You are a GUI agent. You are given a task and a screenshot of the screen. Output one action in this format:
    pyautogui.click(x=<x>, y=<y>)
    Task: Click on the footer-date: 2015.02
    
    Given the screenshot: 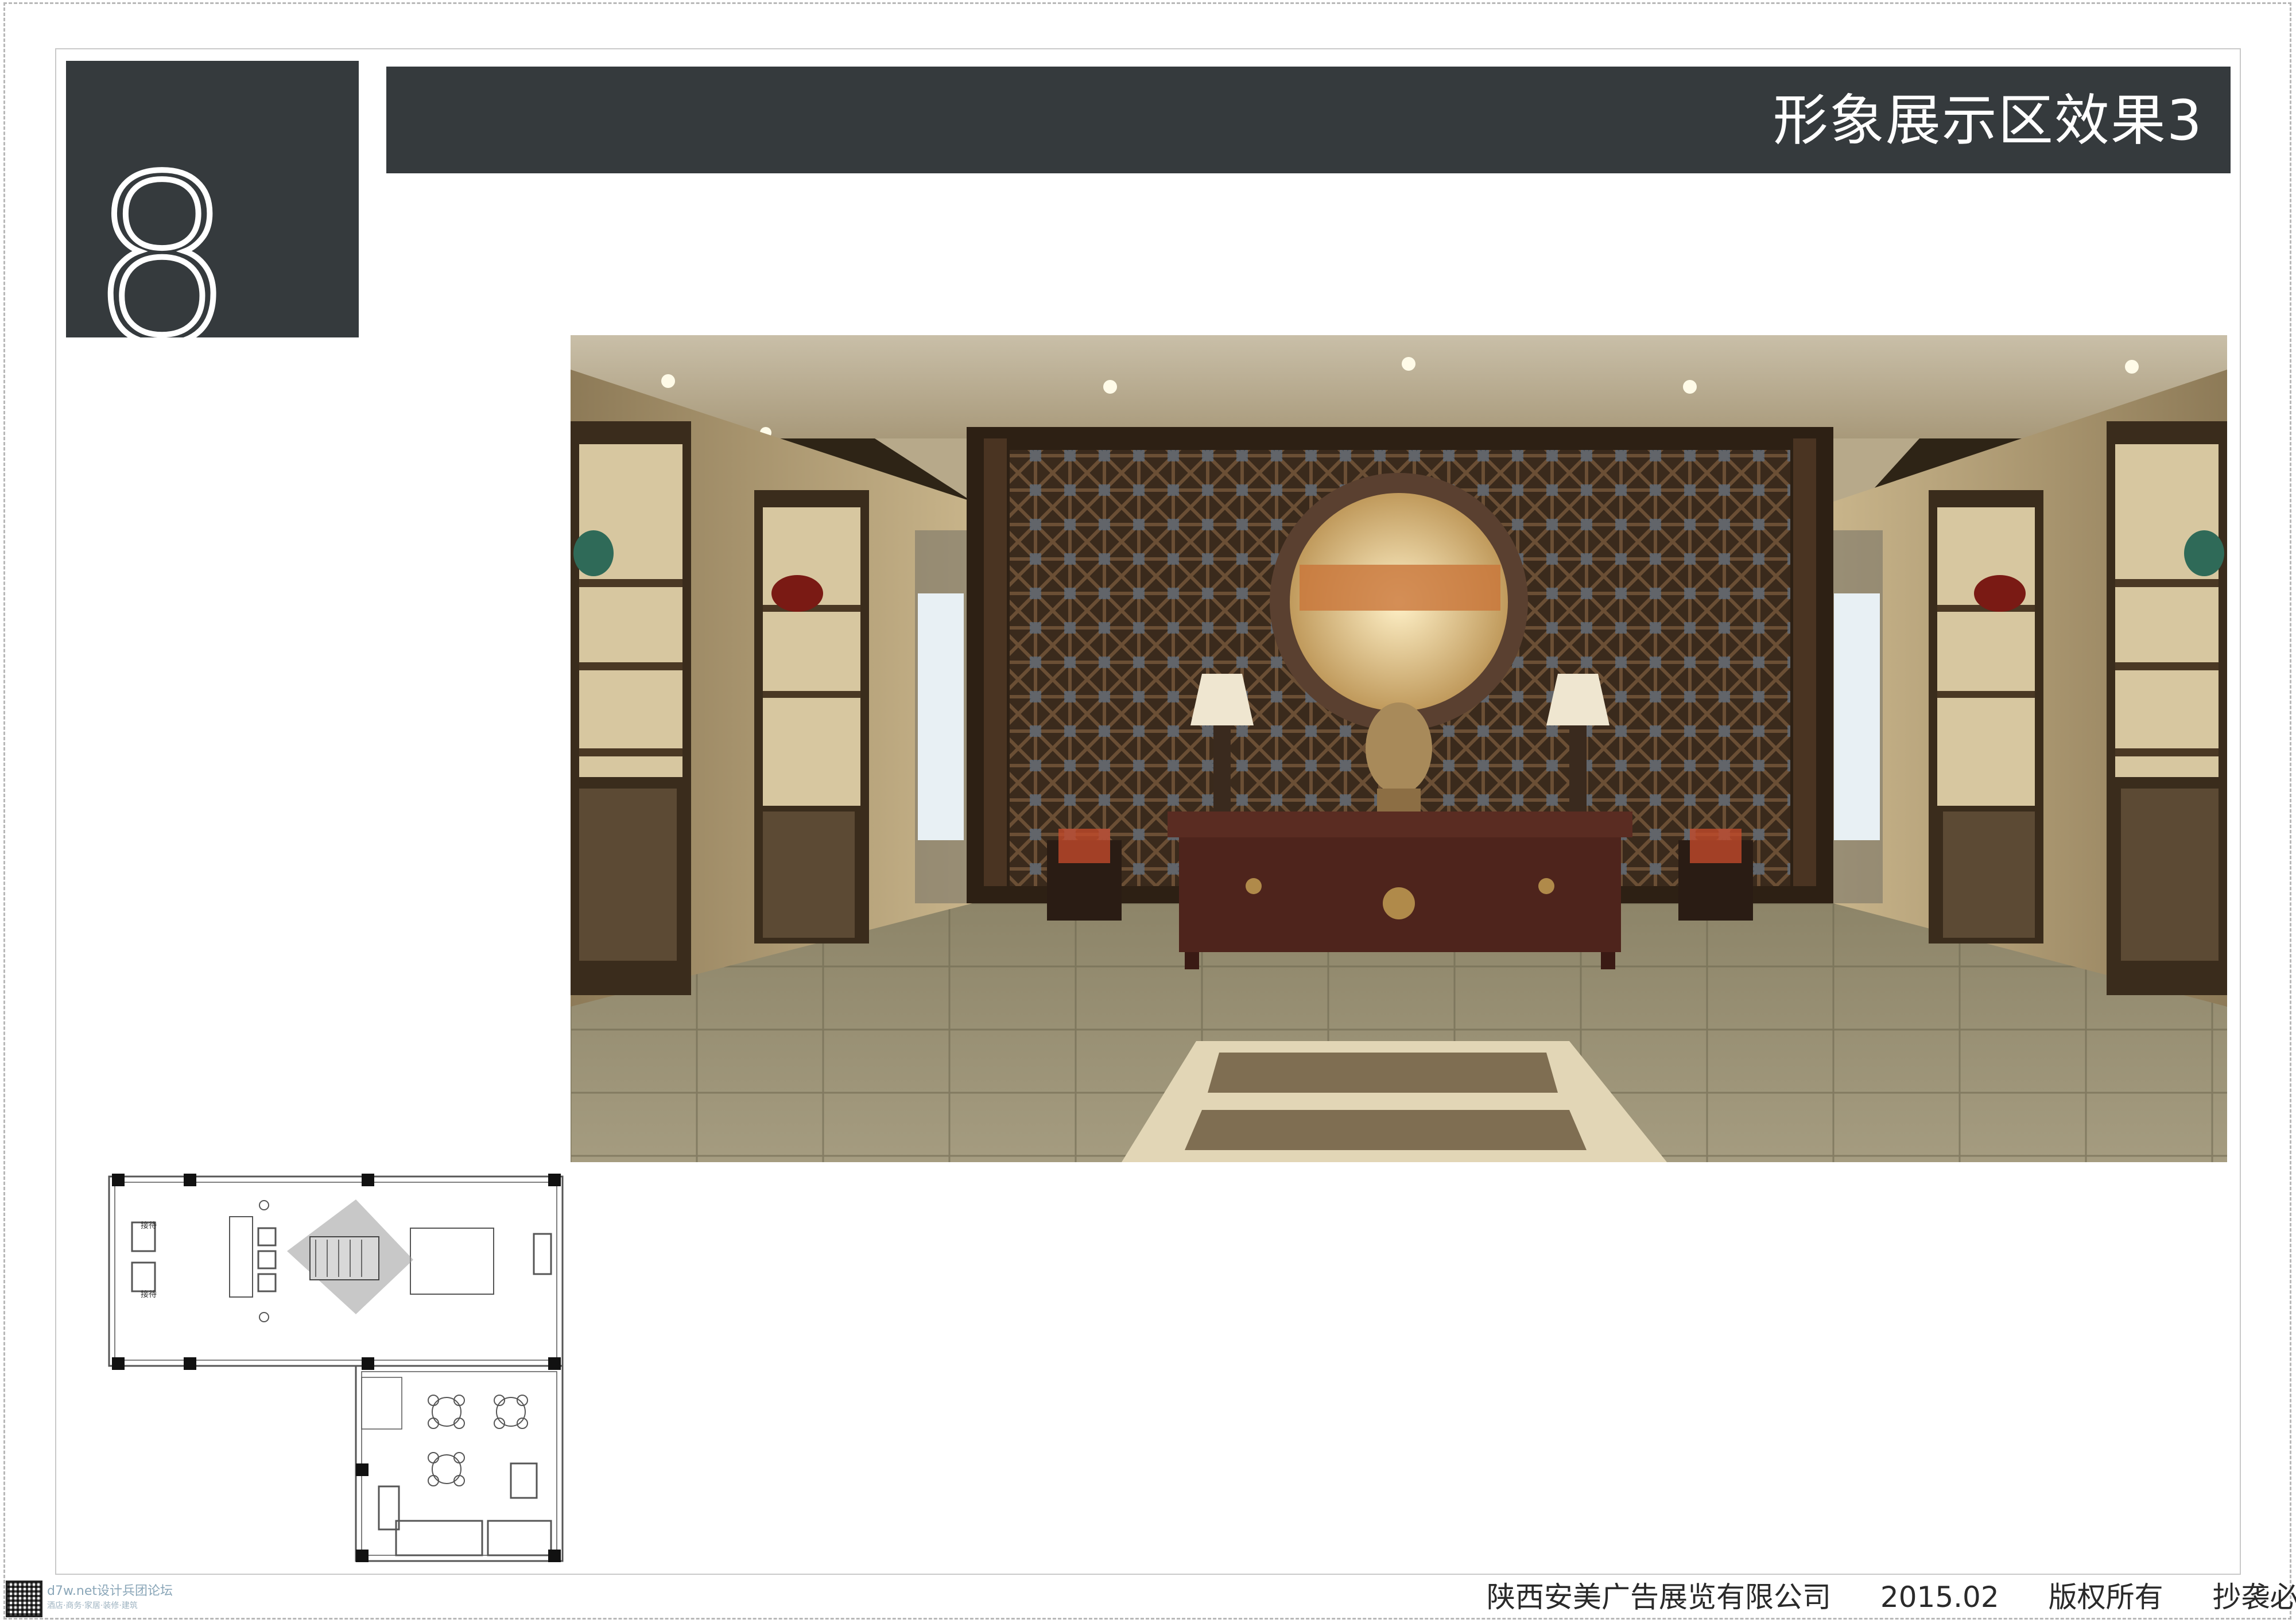 What is the action you would take?
    pyautogui.click(x=1939, y=1597)
    